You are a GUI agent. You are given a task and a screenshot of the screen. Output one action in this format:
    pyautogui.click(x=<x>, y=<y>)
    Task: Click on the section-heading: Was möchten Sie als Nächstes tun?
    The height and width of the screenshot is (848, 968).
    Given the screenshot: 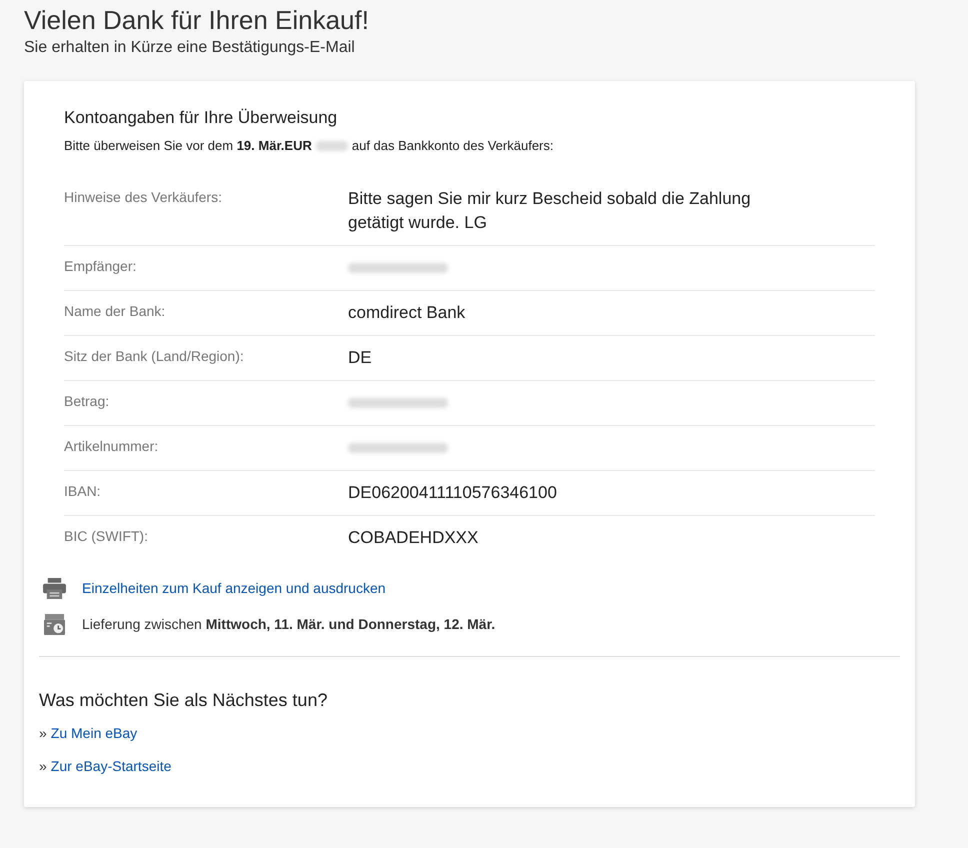 What is the action you would take?
    pyautogui.click(x=183, y=700)
    